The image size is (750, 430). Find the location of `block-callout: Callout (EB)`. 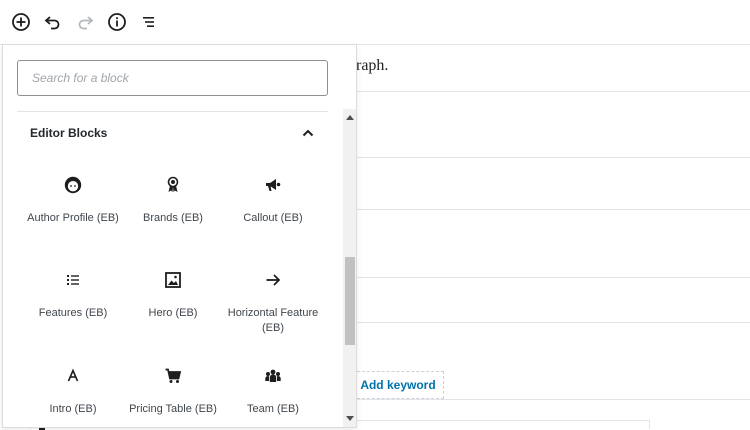

block-callout: Callout (EB) is located at coordinates (273, 199).